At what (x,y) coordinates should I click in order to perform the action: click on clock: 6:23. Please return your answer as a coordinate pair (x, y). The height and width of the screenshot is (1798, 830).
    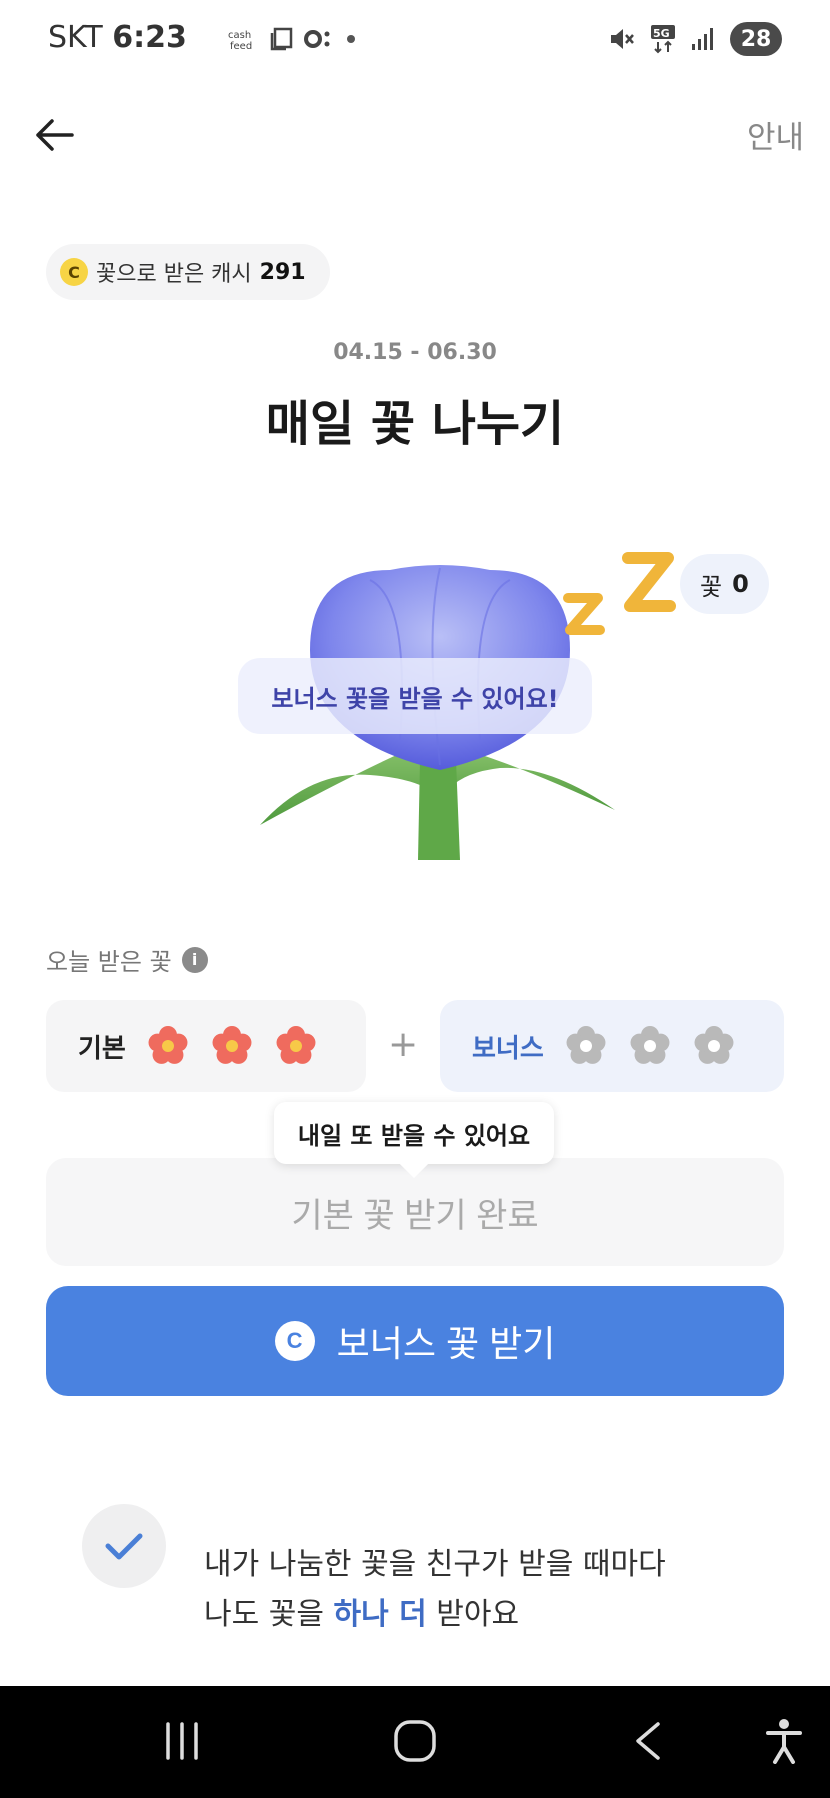
    Looking at the image, I should click on (149, 37).